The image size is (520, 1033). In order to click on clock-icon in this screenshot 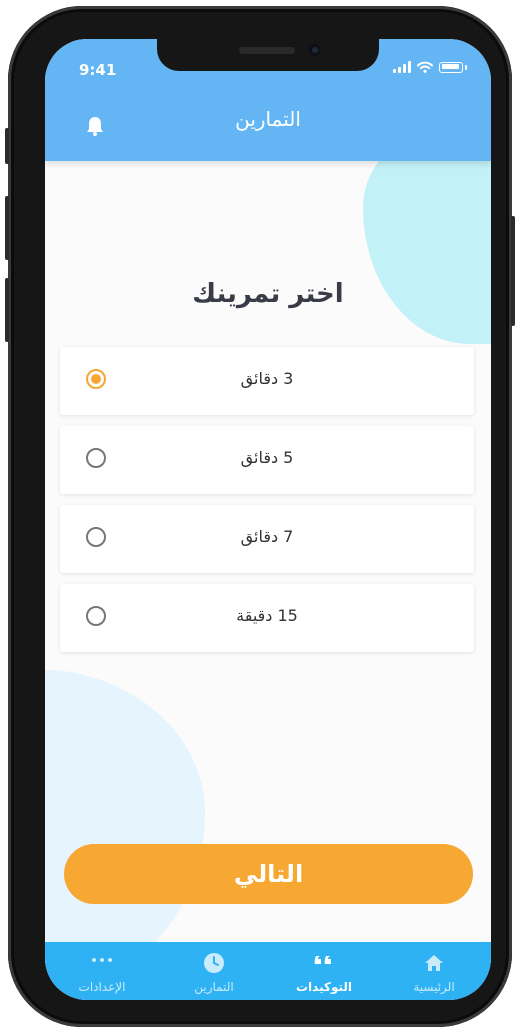, I will do `click(214, 963)`.